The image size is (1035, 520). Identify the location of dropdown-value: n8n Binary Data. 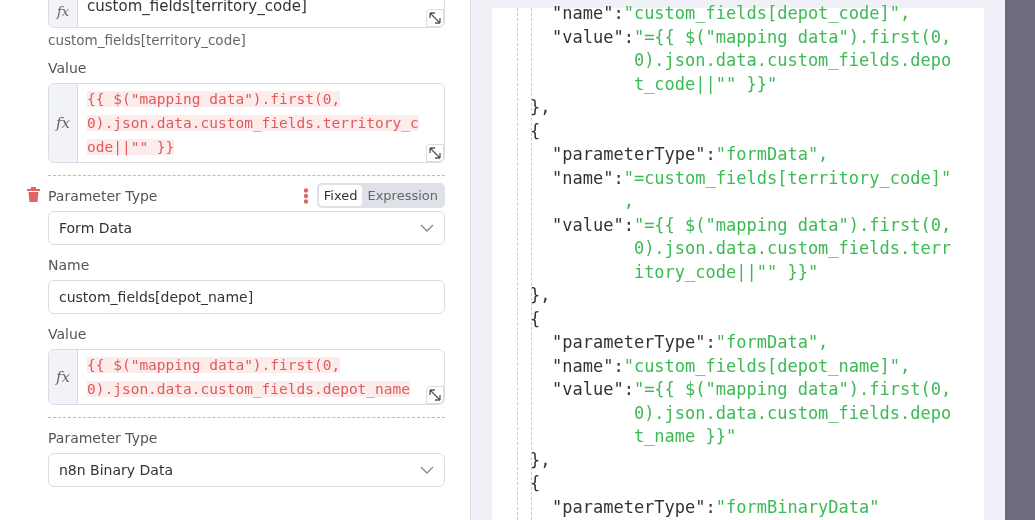
(116, 470).